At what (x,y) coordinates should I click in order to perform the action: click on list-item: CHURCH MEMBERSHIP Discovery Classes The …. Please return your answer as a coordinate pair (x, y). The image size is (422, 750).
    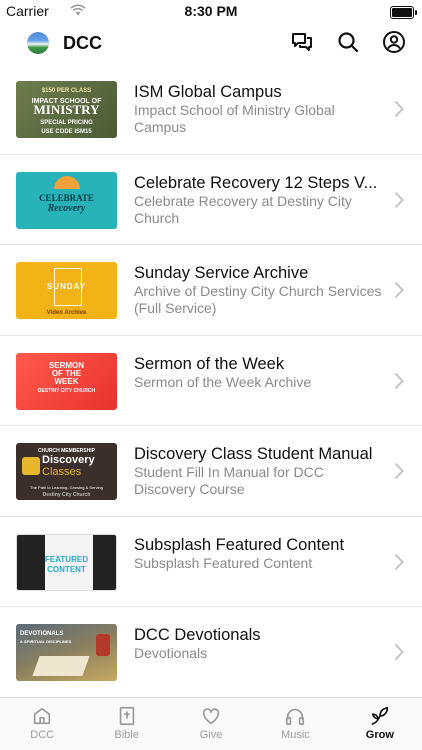
    Looking at the image, I should click on (211, 471).